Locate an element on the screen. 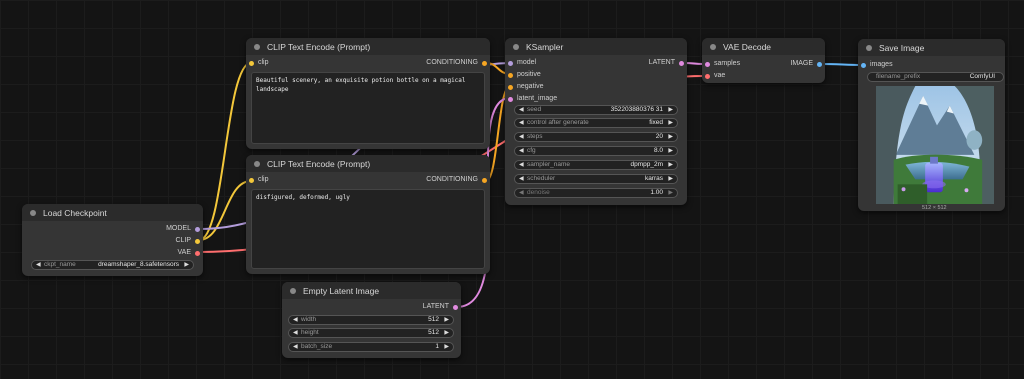  widget-value: 352203880376 31 is located at coordinates (636, 109).